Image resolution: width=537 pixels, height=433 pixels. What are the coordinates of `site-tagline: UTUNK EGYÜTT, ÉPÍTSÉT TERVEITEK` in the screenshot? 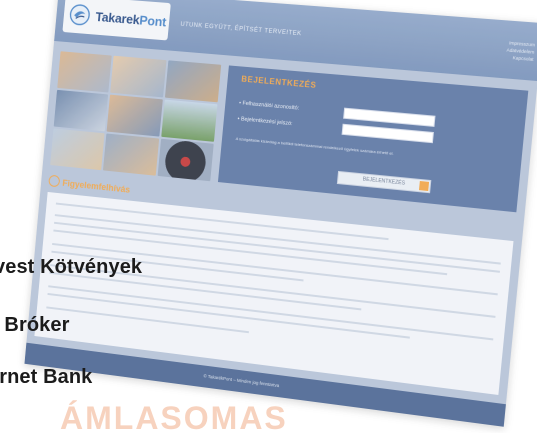 It's located at (241, 30).